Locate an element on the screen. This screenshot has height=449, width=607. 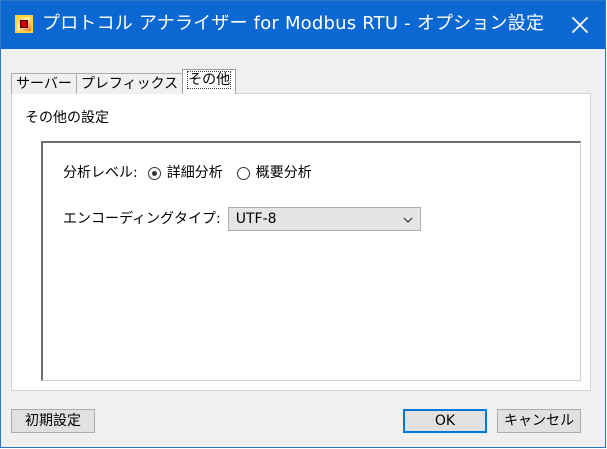
title-bar: プロトコル アナライザー for Modbus RTU - オプション設定 is located at coordinates (303, 25).